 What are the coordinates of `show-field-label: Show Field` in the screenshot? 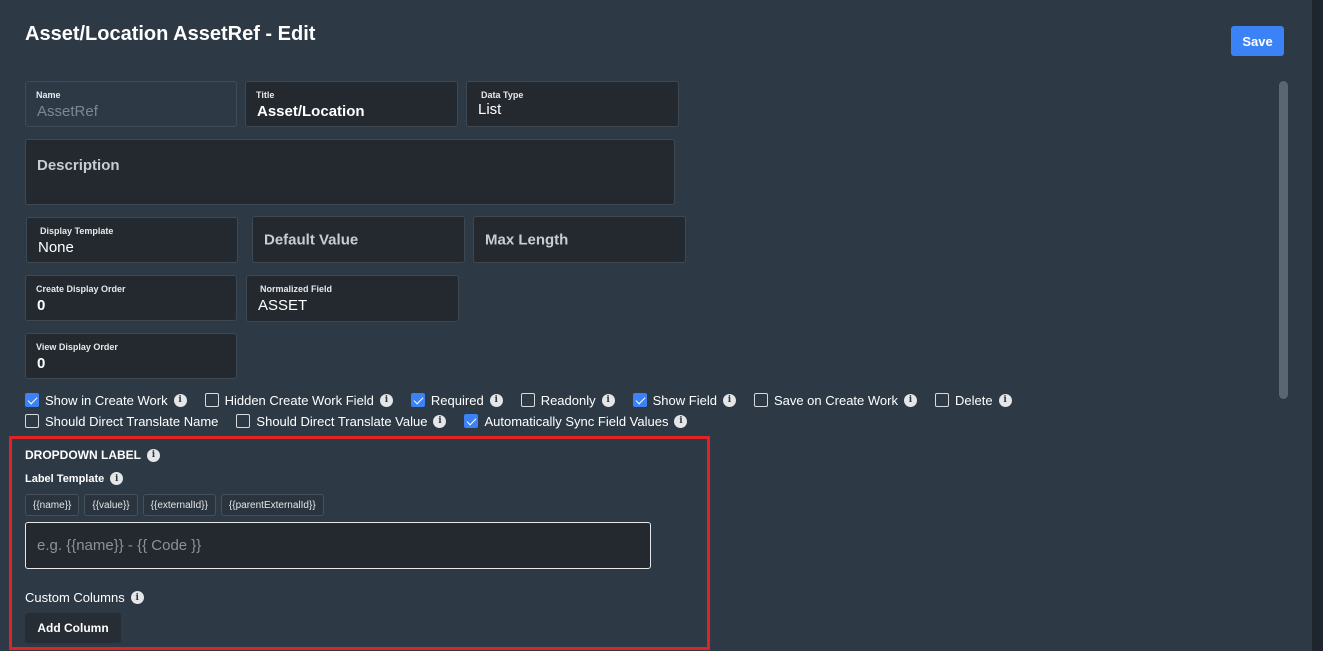 It's located at (684, 400).